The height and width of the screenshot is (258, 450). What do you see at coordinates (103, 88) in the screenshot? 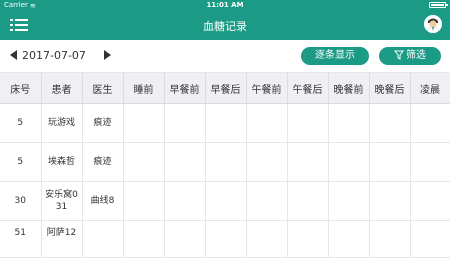
I see `column-header: 医生` at bounding box center [103, 88].